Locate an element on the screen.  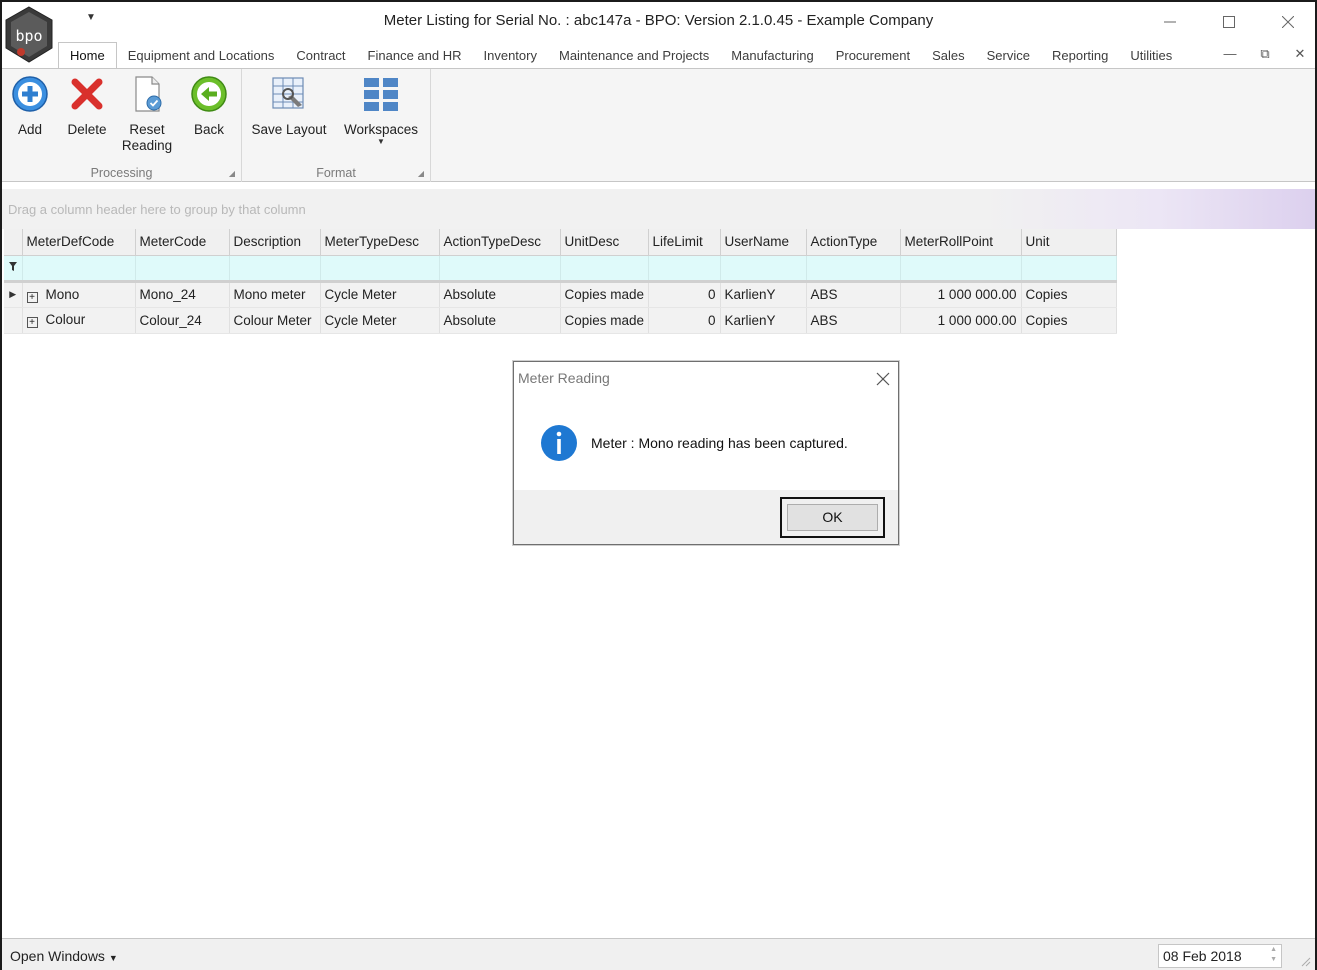
maximize-icon is located at coordinates (1229, 22).